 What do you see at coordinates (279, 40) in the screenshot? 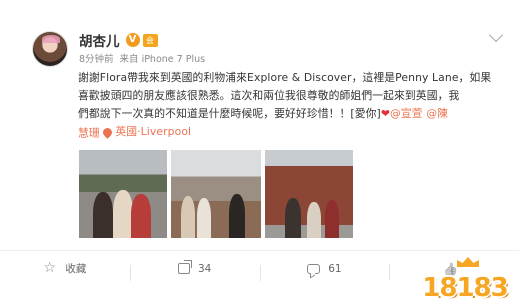
I see `author-row: 胡杏儿 V 会` at bounding box center [279, 40].